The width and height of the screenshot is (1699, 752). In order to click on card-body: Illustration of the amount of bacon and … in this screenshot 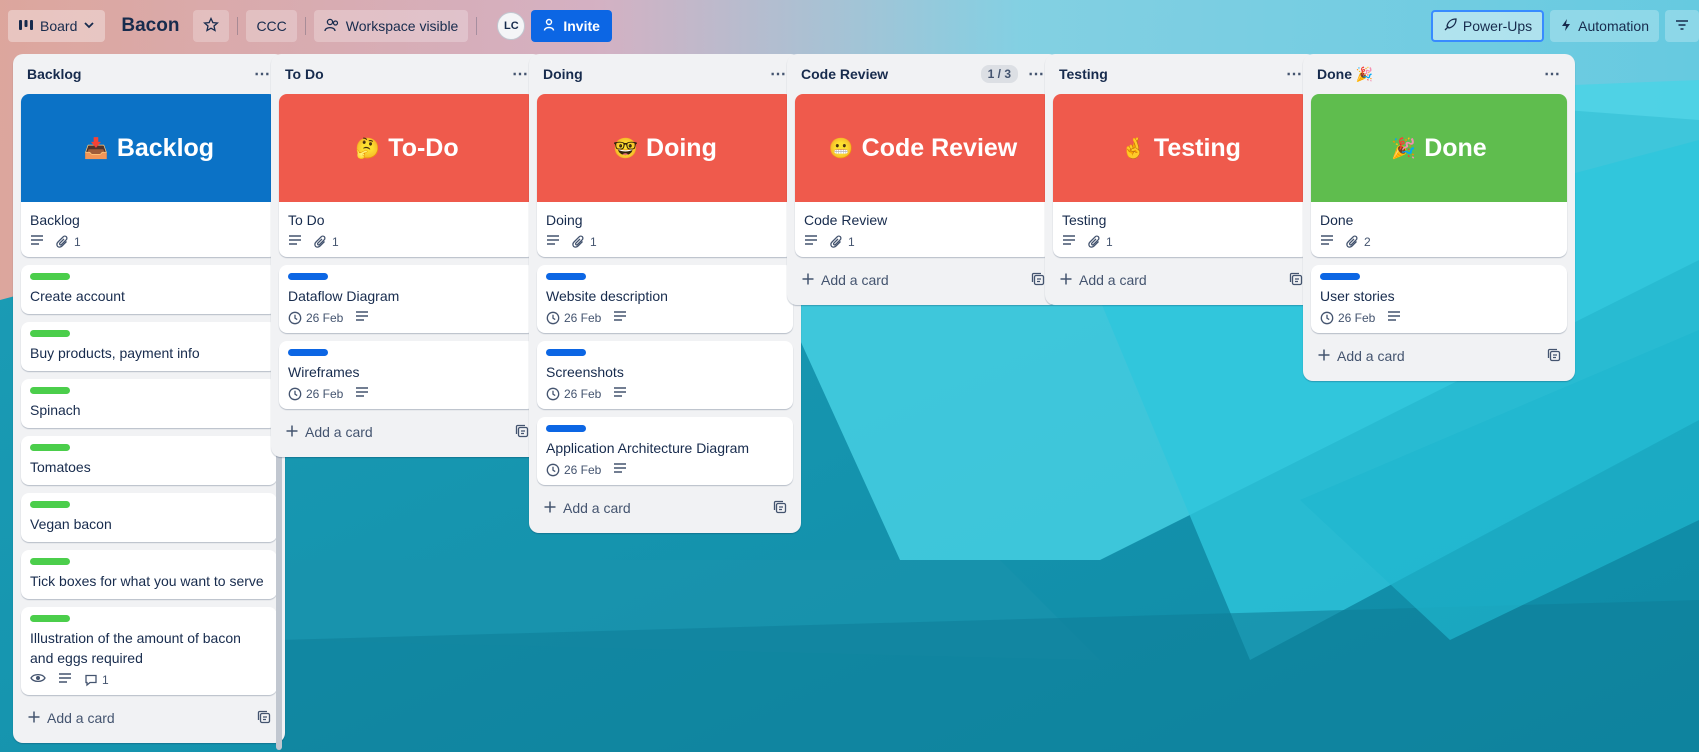, I will do `click(149, 651)`.